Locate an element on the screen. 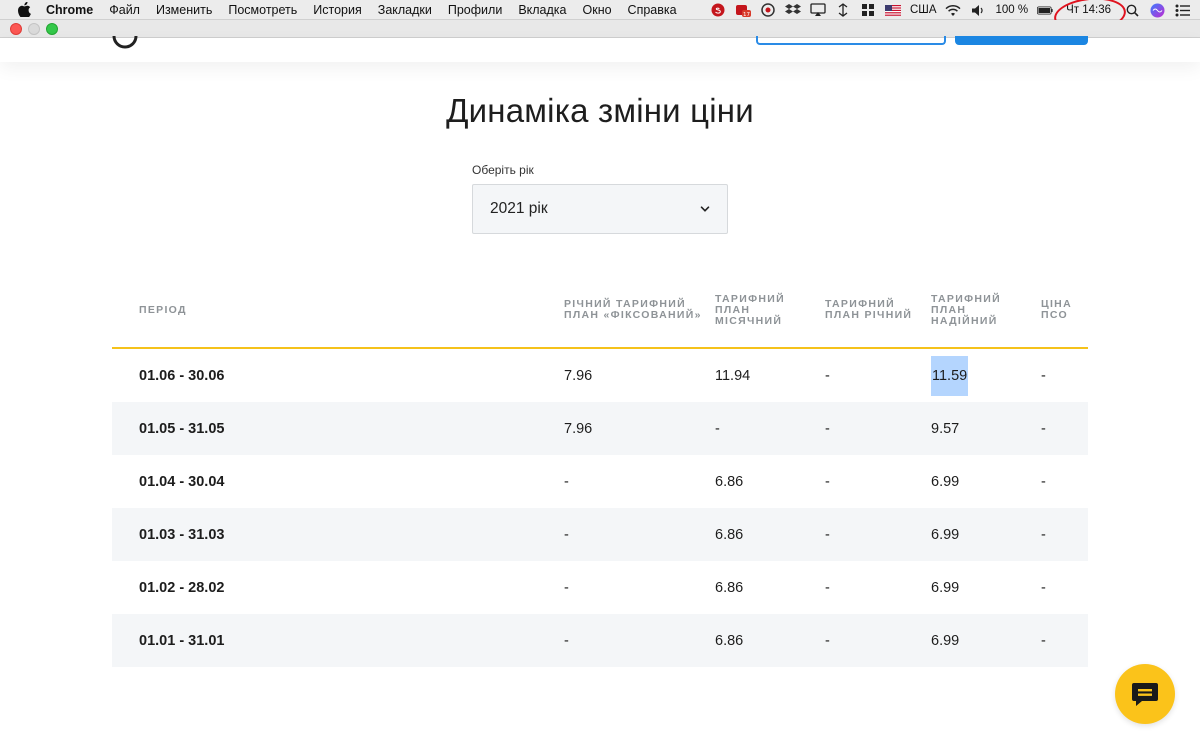  header-pso: ЦІНА ПСО is located at coordinates (1056, 310).